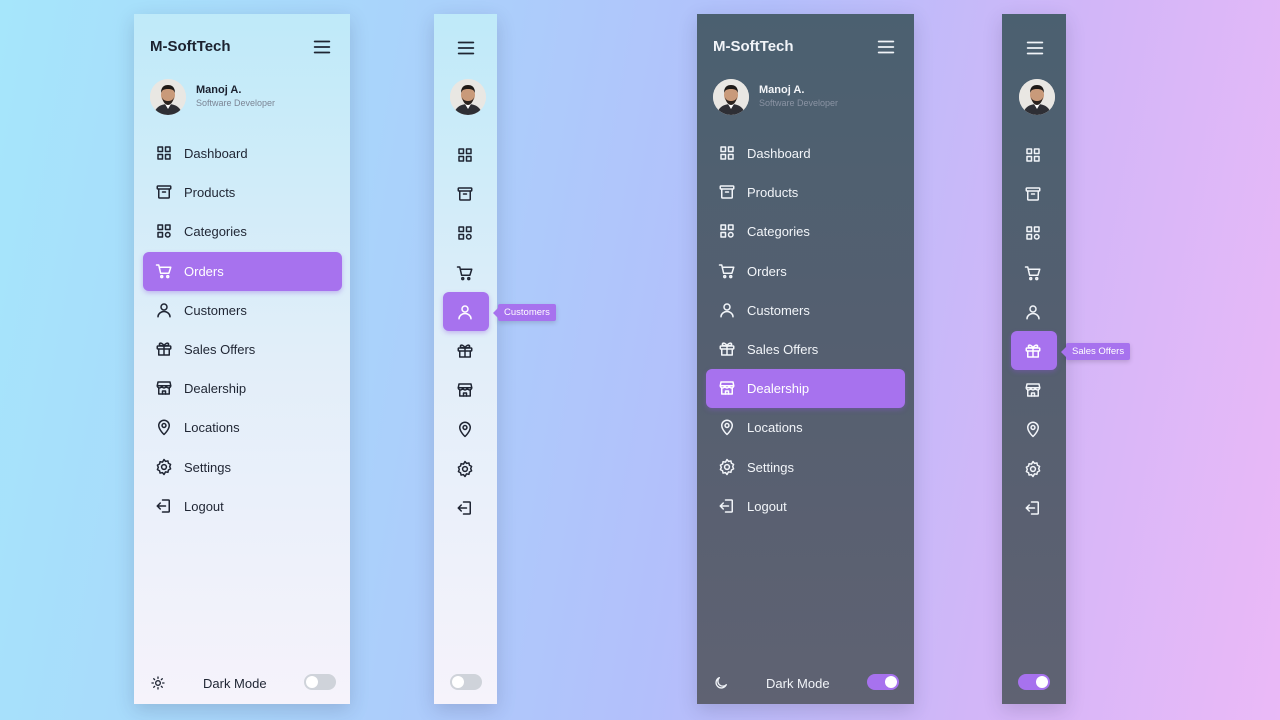  I want to click on logout-icon, so click(164, 506).